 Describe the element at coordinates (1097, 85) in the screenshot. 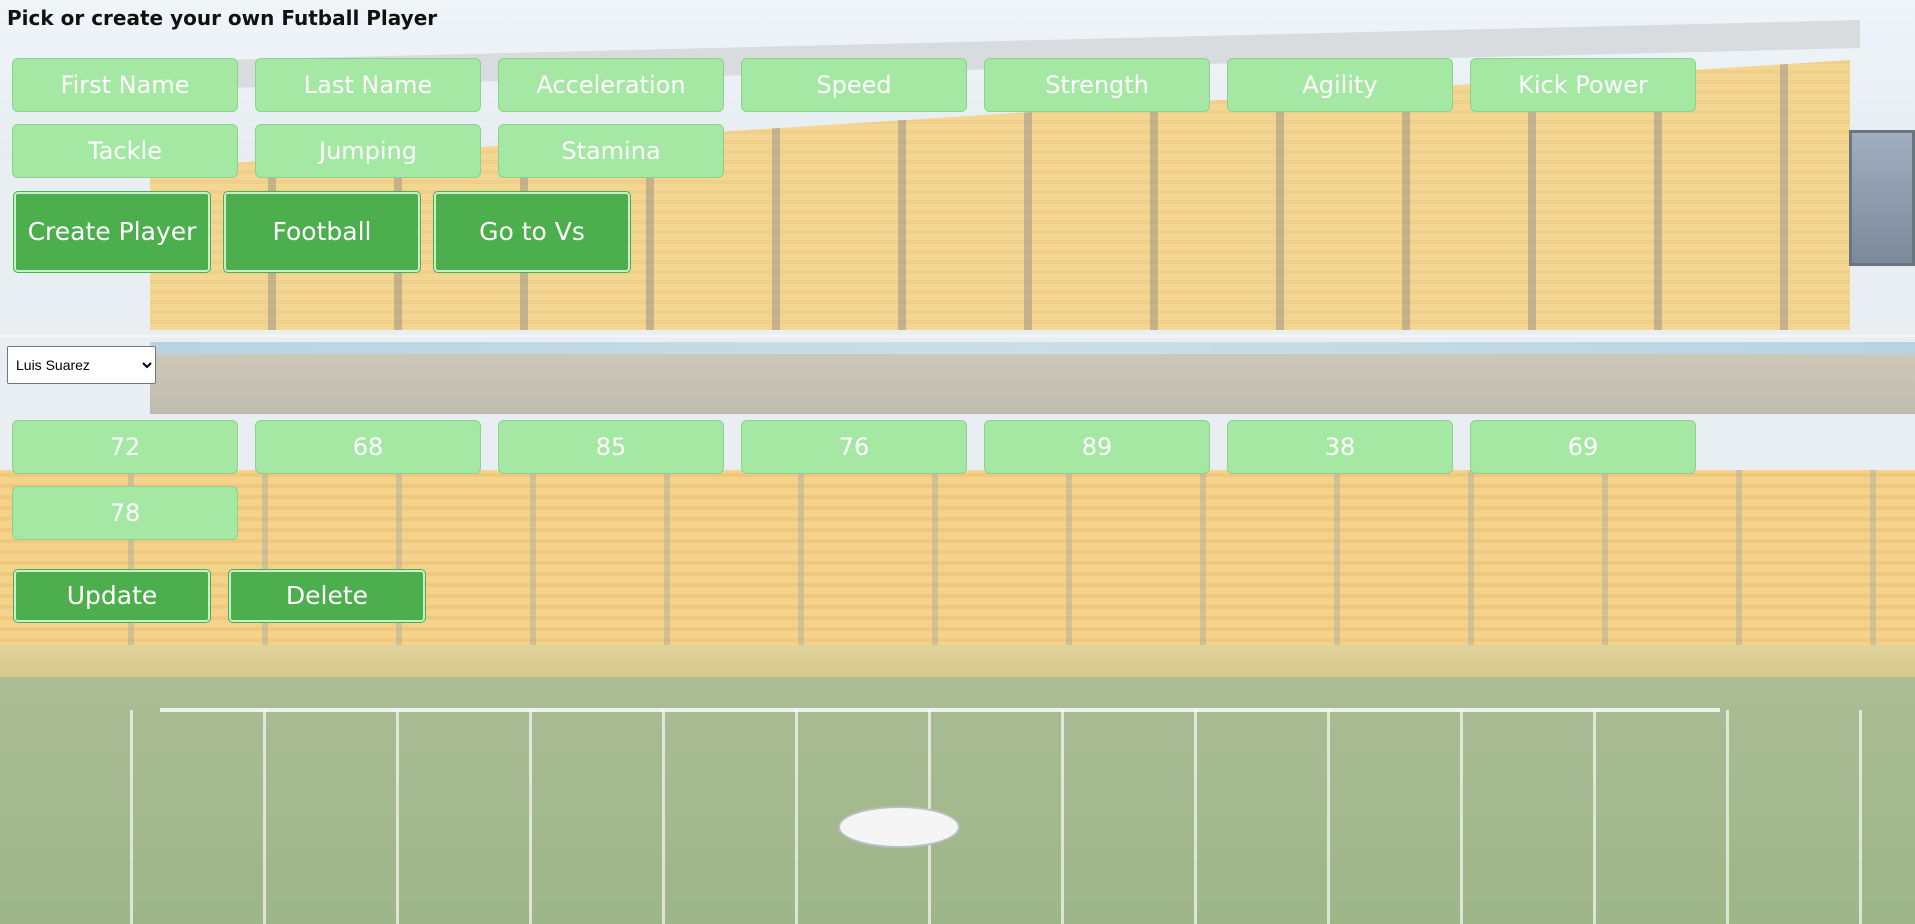

I see `strength-field: Strength` at that location.